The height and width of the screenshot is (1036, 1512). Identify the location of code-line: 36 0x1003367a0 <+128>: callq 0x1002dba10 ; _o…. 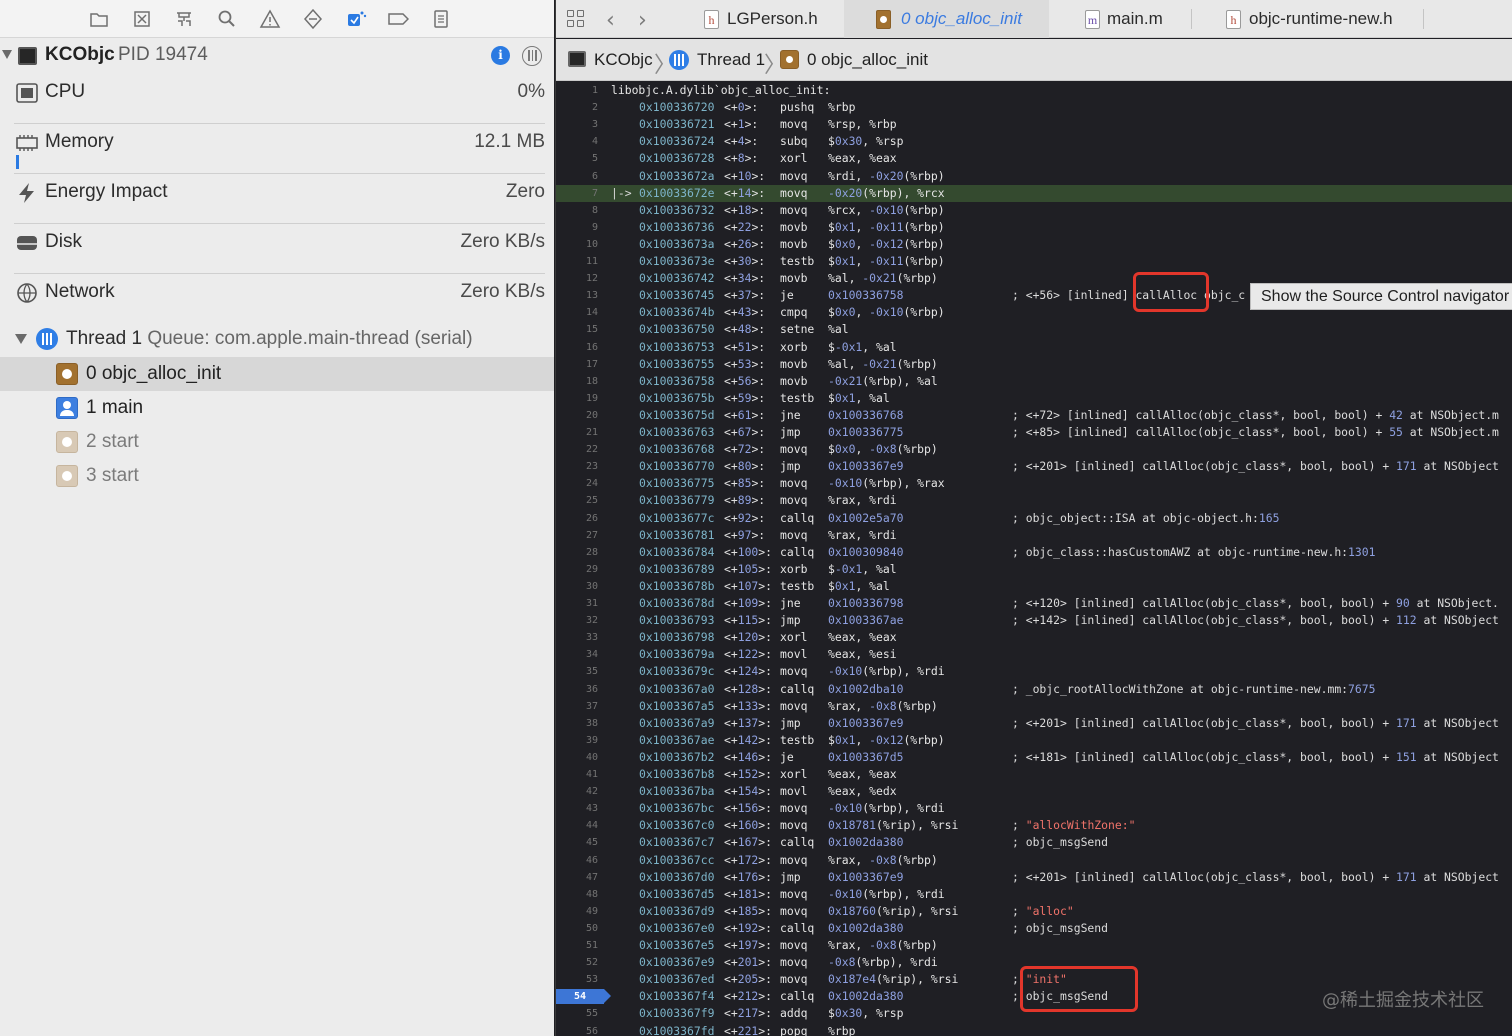
(1034, 689).